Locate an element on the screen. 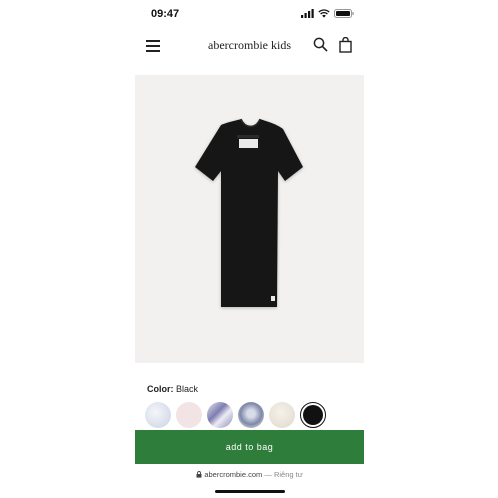  lock-icon is located at coordinates (199, 474).